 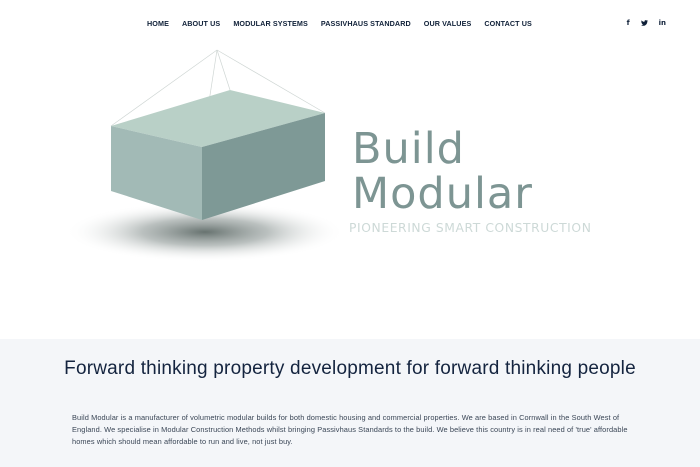 I want to click on logo-word-build: Build, so click(x=408, y=149).